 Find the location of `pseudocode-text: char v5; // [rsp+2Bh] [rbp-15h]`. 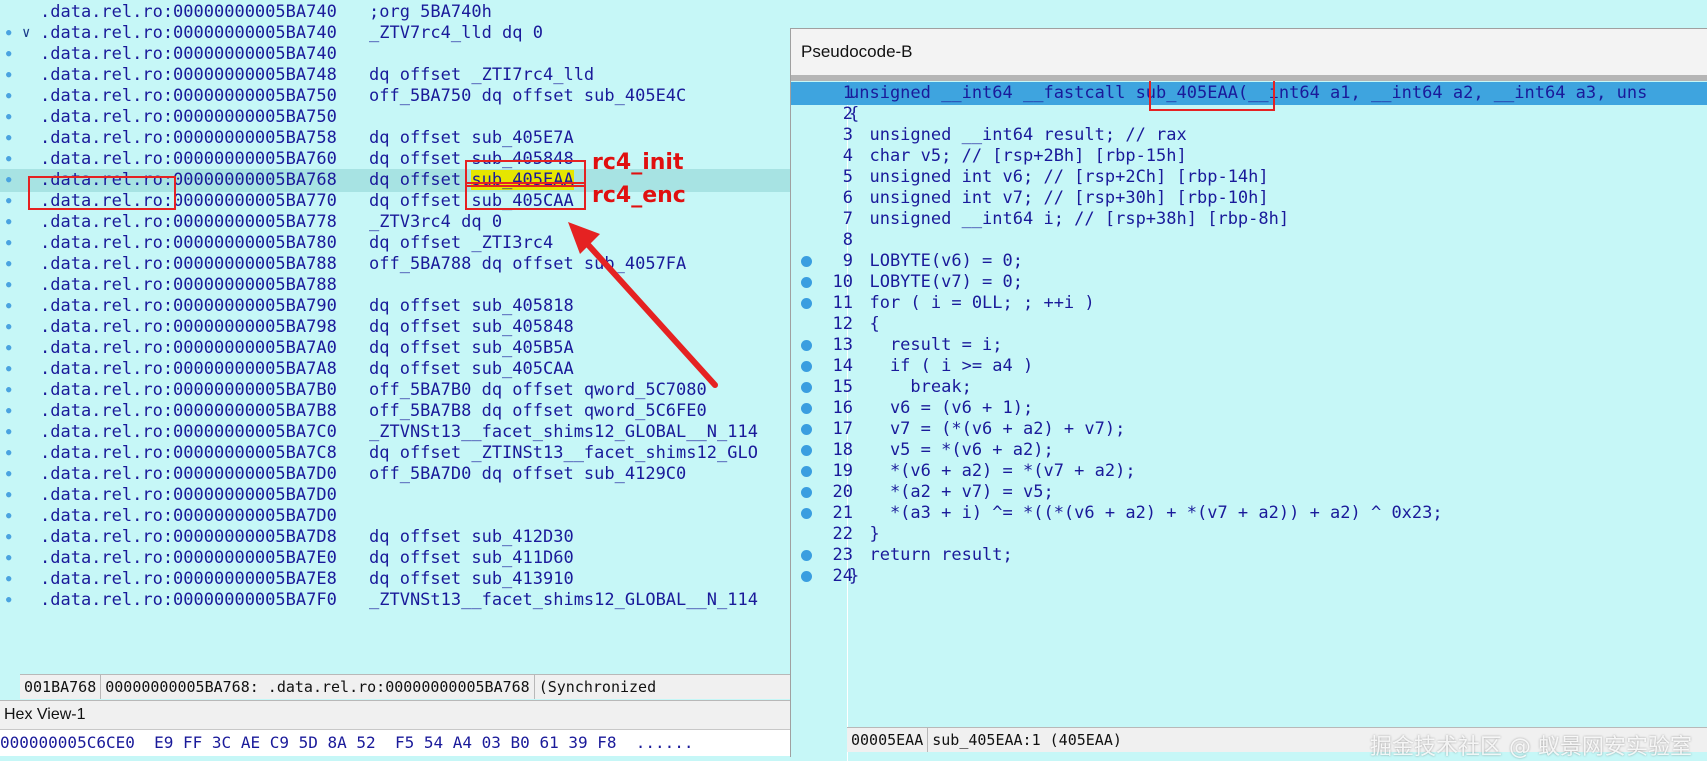

pseudocode-text: char v5; // [rsp+2Bh] [rbp-15h] is located at coordinates (1017, 156).